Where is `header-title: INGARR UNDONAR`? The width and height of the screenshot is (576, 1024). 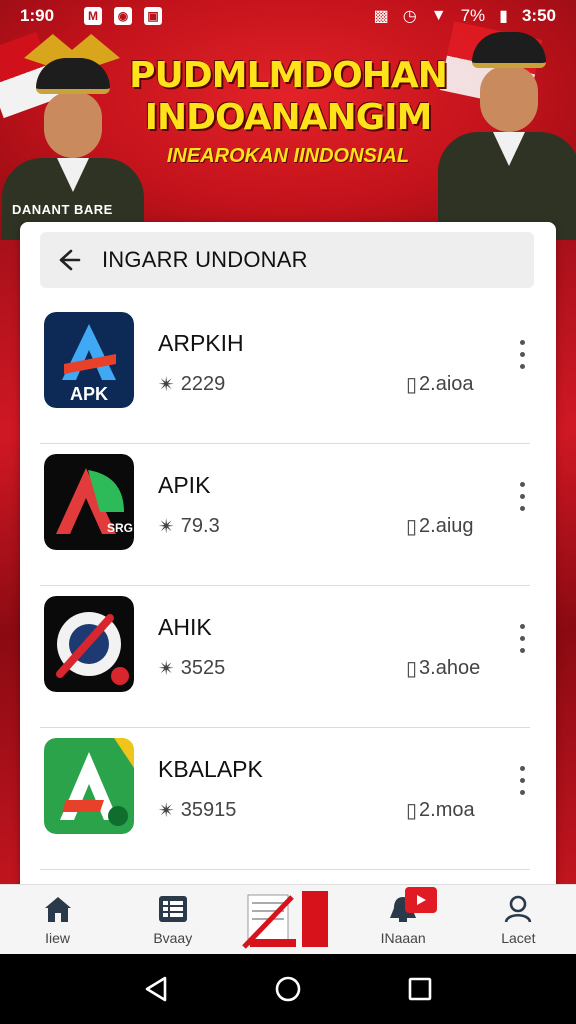
header-title: INGARR UNDONAR is located at coordinates (205, 259).